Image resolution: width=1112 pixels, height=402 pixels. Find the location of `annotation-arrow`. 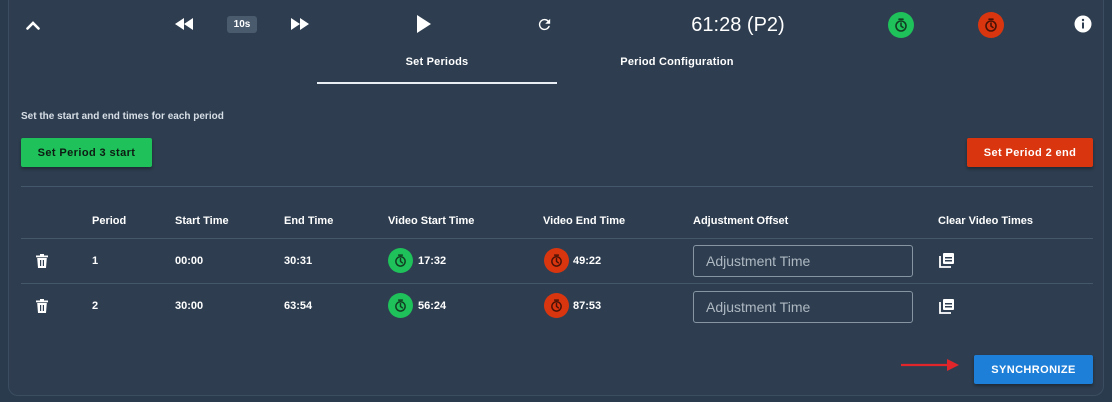

annotation-arrow is located at coordinates (931, 365).